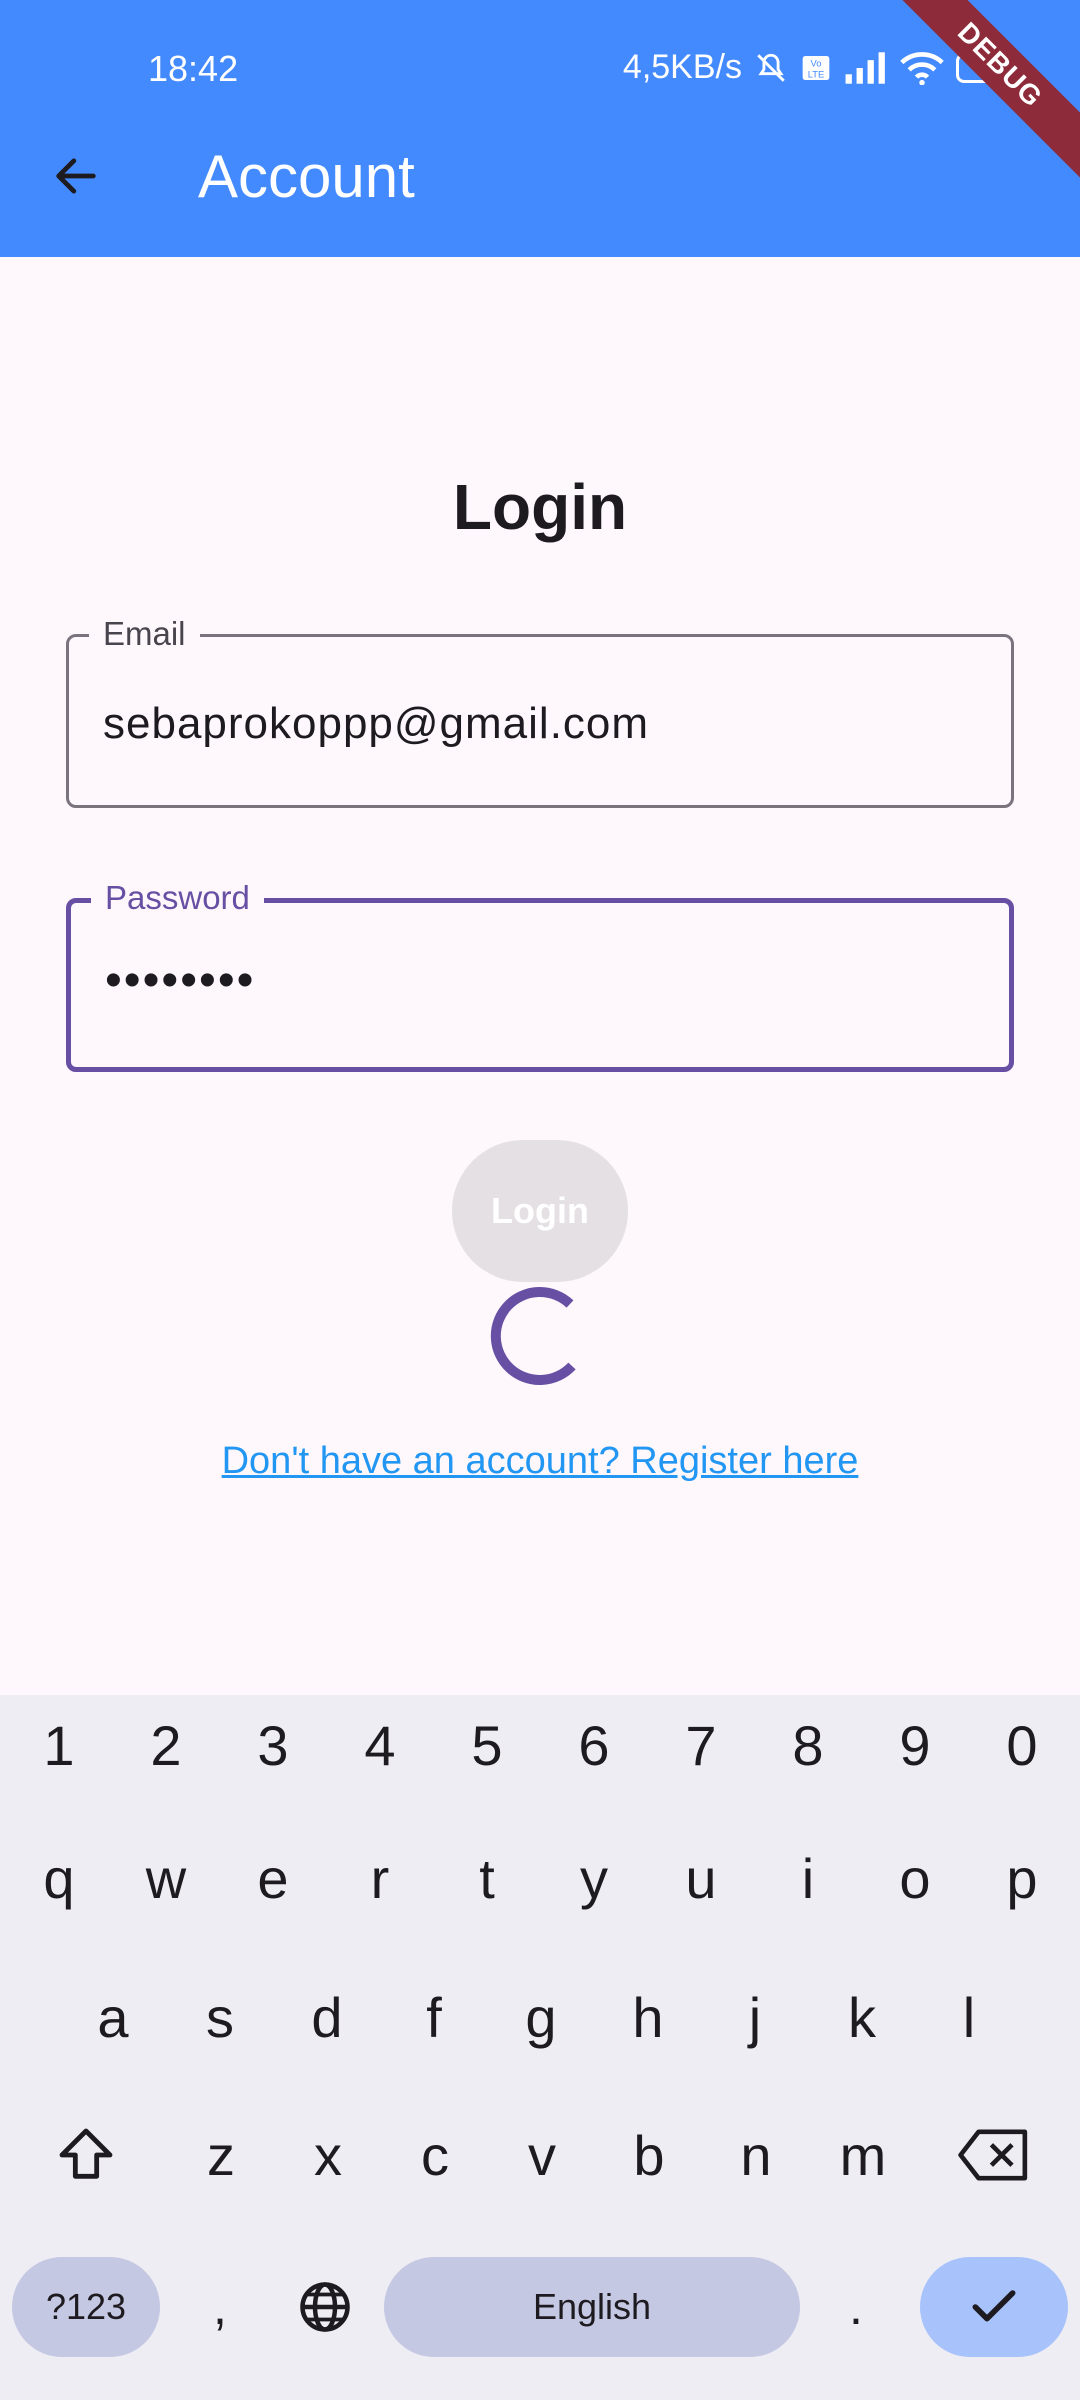 The image size is (1080, 2400). I want to click on key-h: h, so click(648, 2017).